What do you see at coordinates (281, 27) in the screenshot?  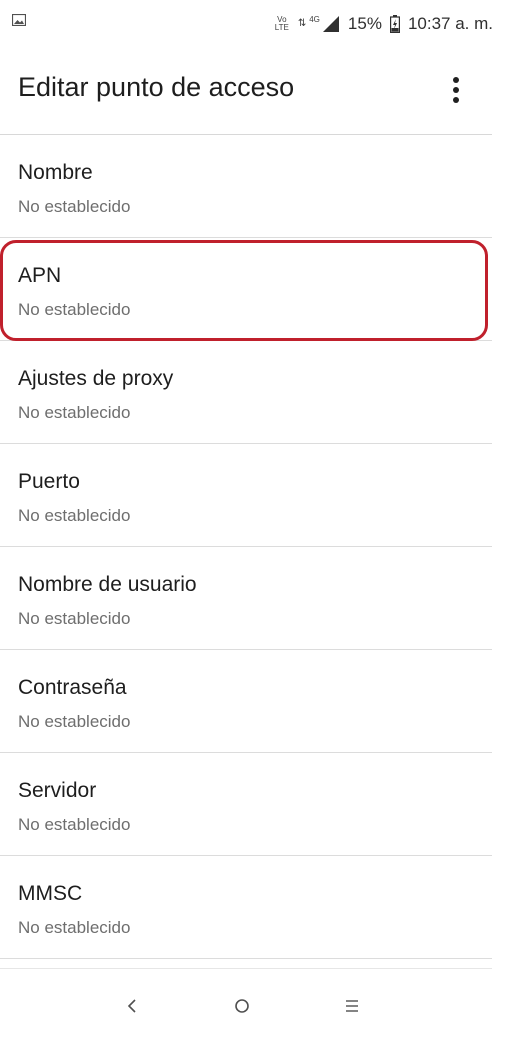 I see `volte-bottom-label: LTE` at bounding box center [281, 27].